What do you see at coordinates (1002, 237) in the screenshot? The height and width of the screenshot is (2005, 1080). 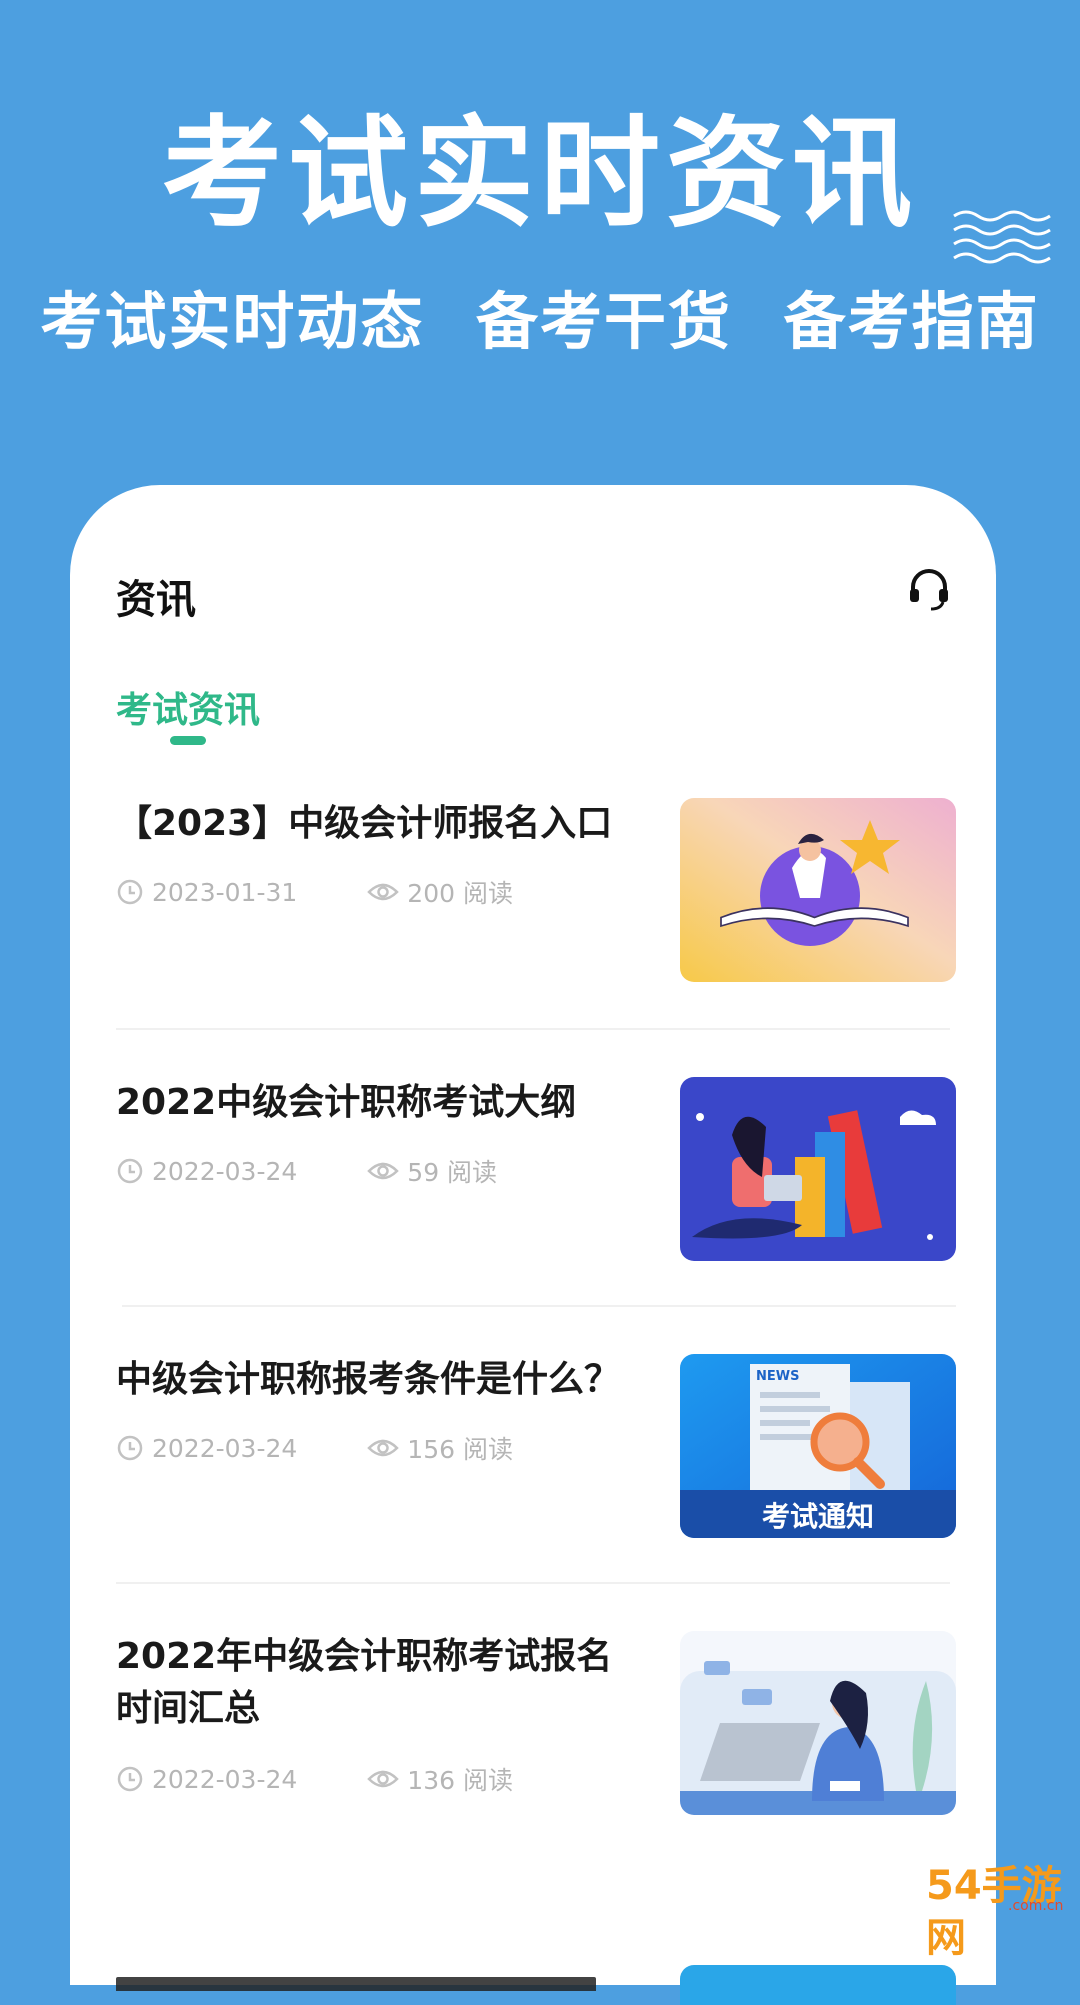 I see `wave-decoration-icon` at bounding box center [1002, 237].